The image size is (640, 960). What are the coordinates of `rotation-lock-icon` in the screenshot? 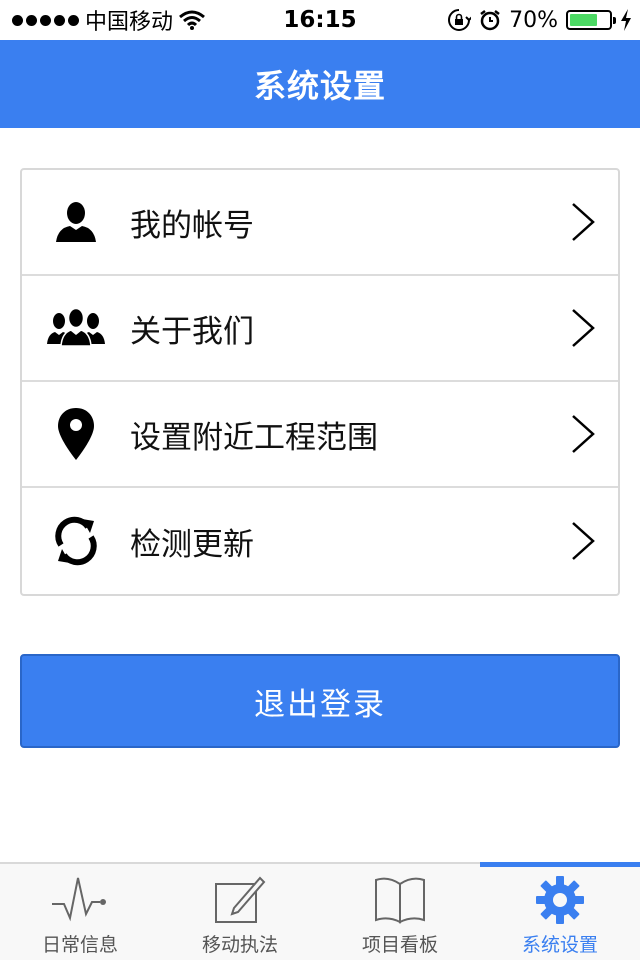 It's located at (460, 20).